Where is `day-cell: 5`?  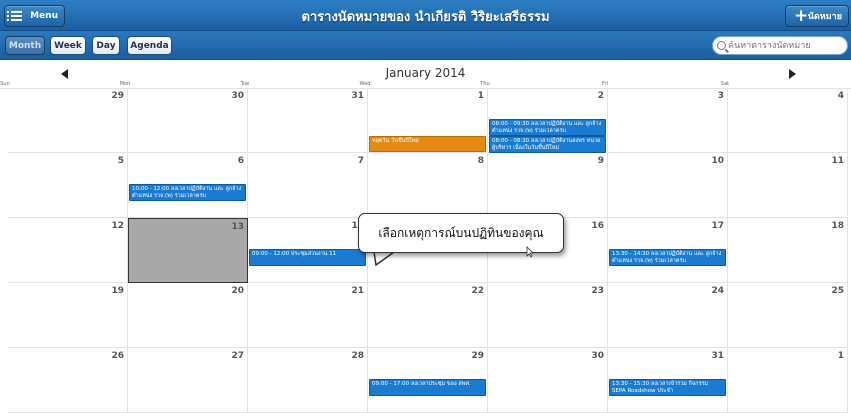
day-cell: 5 is located at coordinates (68, 185).